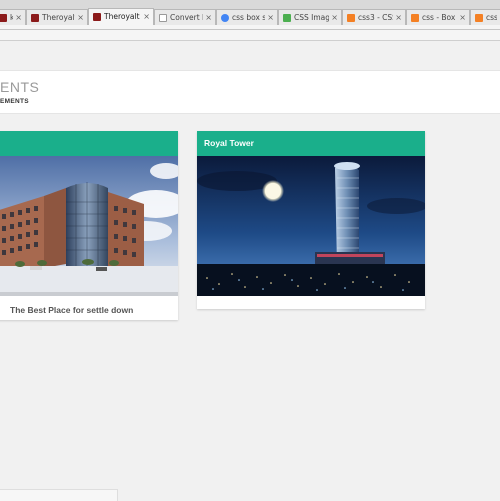 The height and width of the screenshot is (501, 500). I want to click on browser-tab: ktr ×, so click(13, 17).